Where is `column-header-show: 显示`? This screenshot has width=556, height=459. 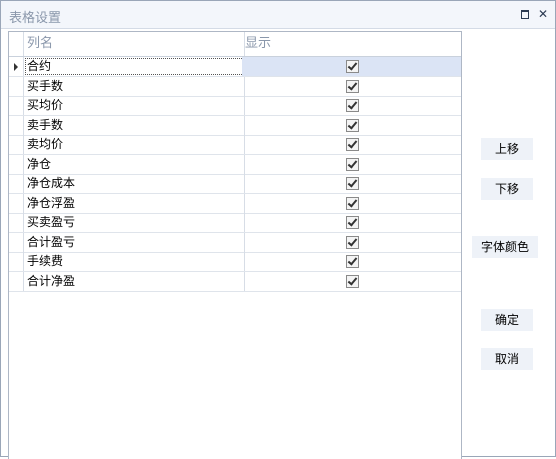
column-header-show: 显示 is located at coordinates (351, 44).